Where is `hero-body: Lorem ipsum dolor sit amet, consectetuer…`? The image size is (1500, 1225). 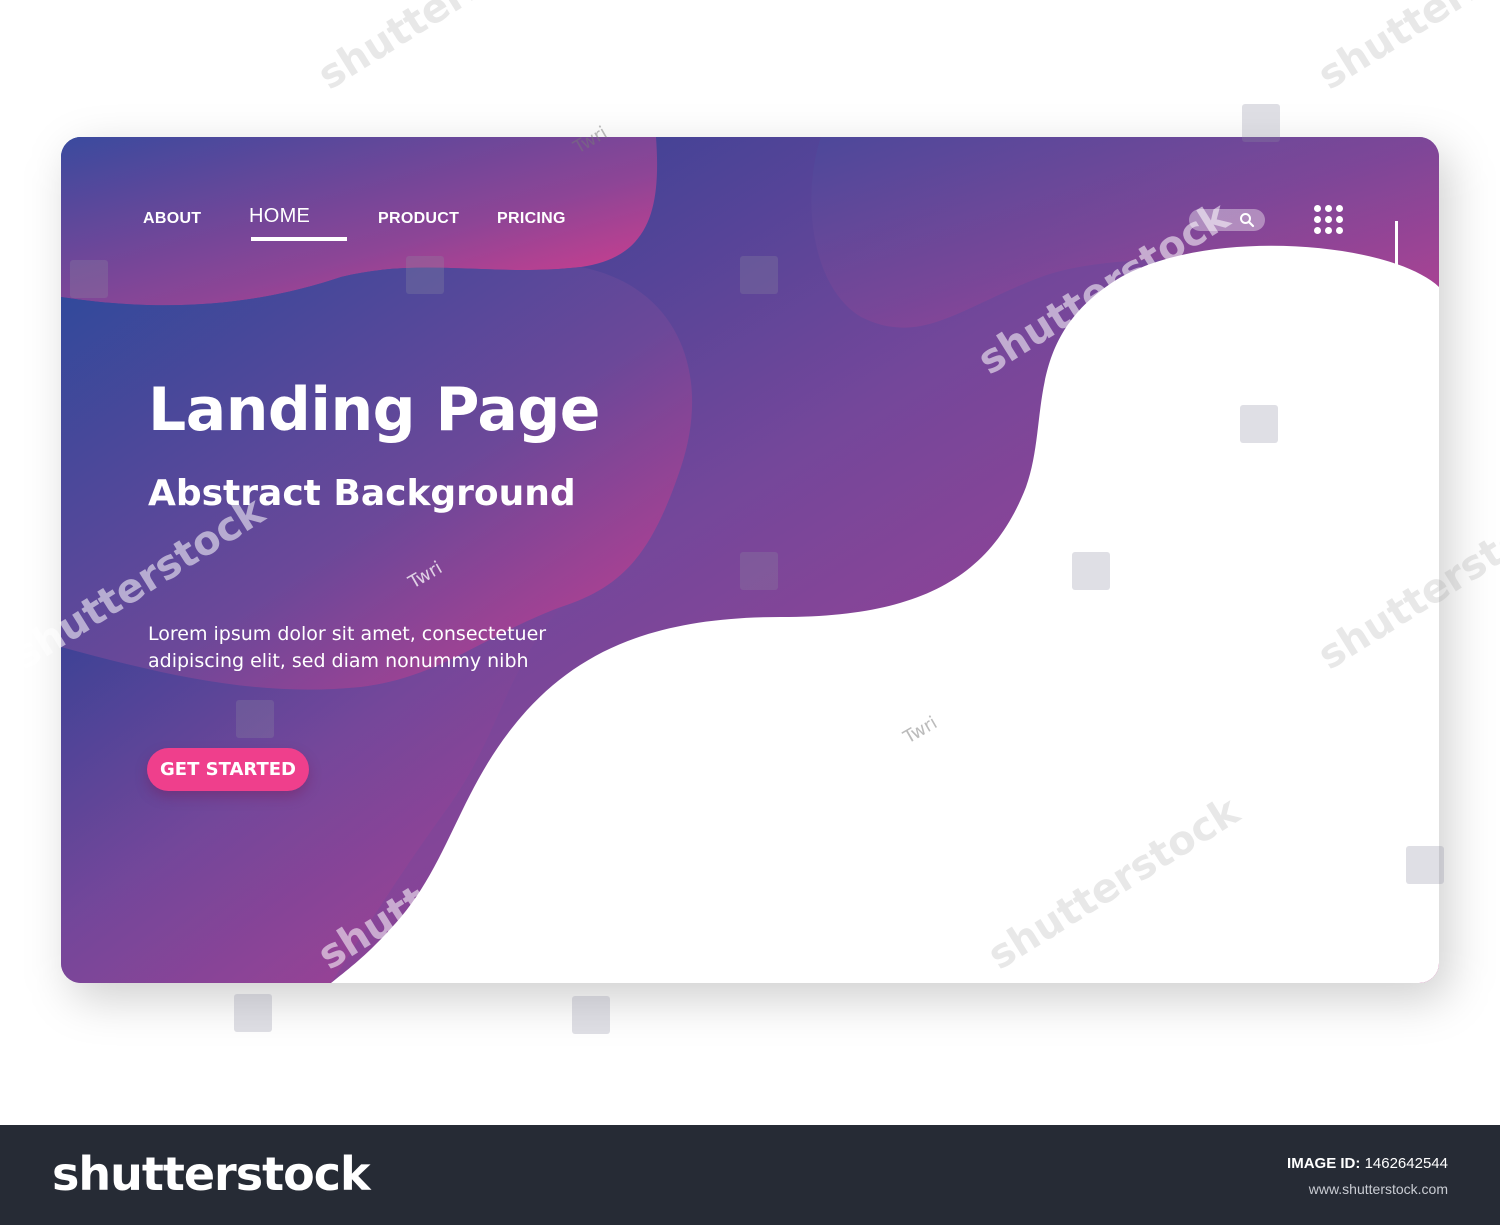
hero-body: Lorem ipsum dolor sit amet, consectetuer… is located at coordinates (383, 648).